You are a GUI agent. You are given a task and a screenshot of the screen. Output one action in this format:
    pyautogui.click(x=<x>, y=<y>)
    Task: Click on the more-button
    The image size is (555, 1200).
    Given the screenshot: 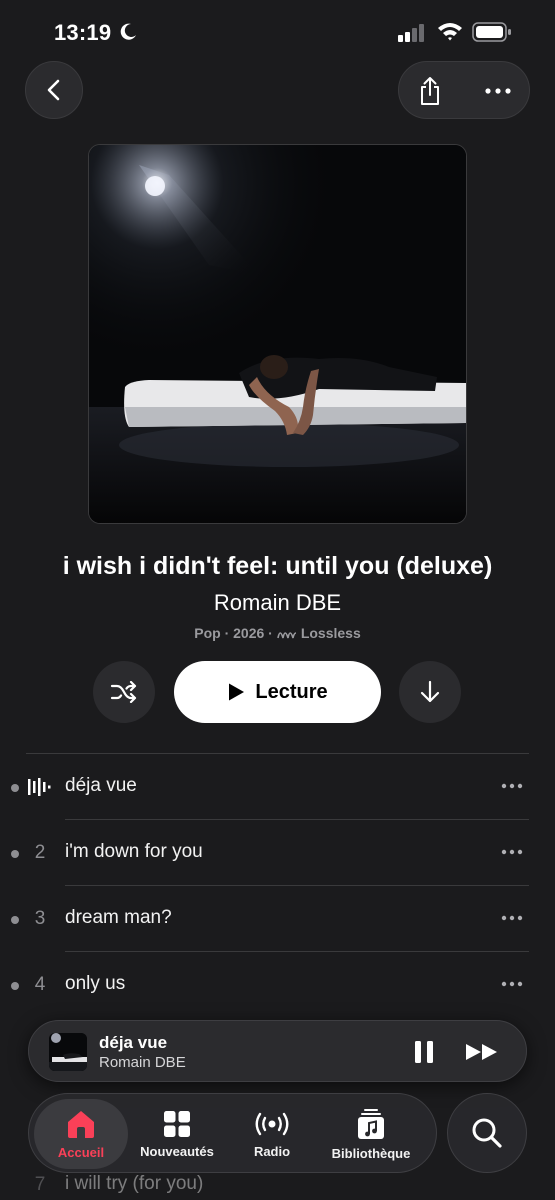 What is the action you would take?
    pyautogui.click(x=498, y=91)
    